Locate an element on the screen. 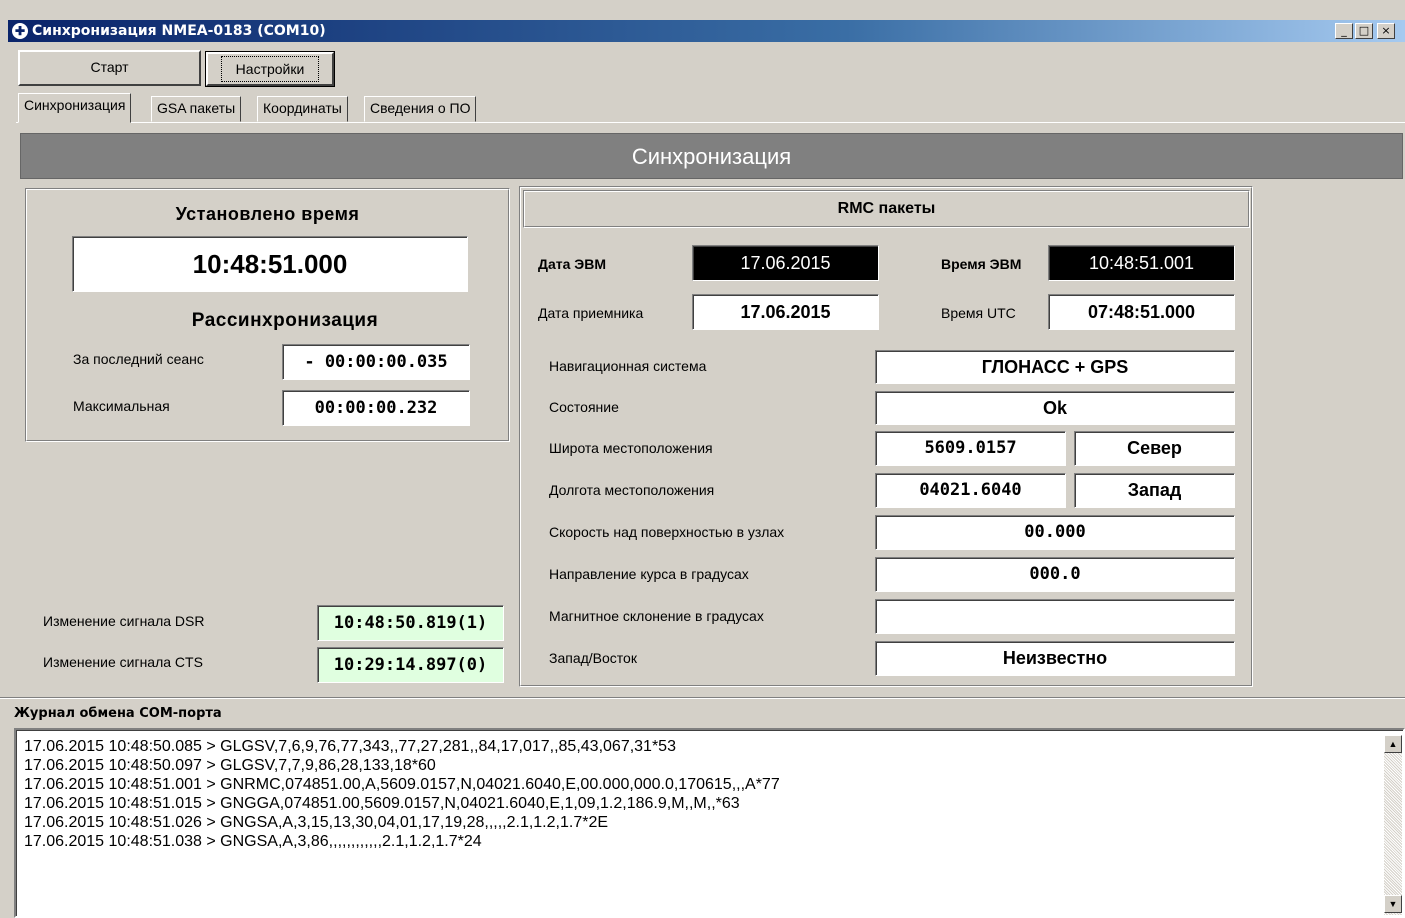  ew-value: Неизвестно is located at coordinates (1055, 658).